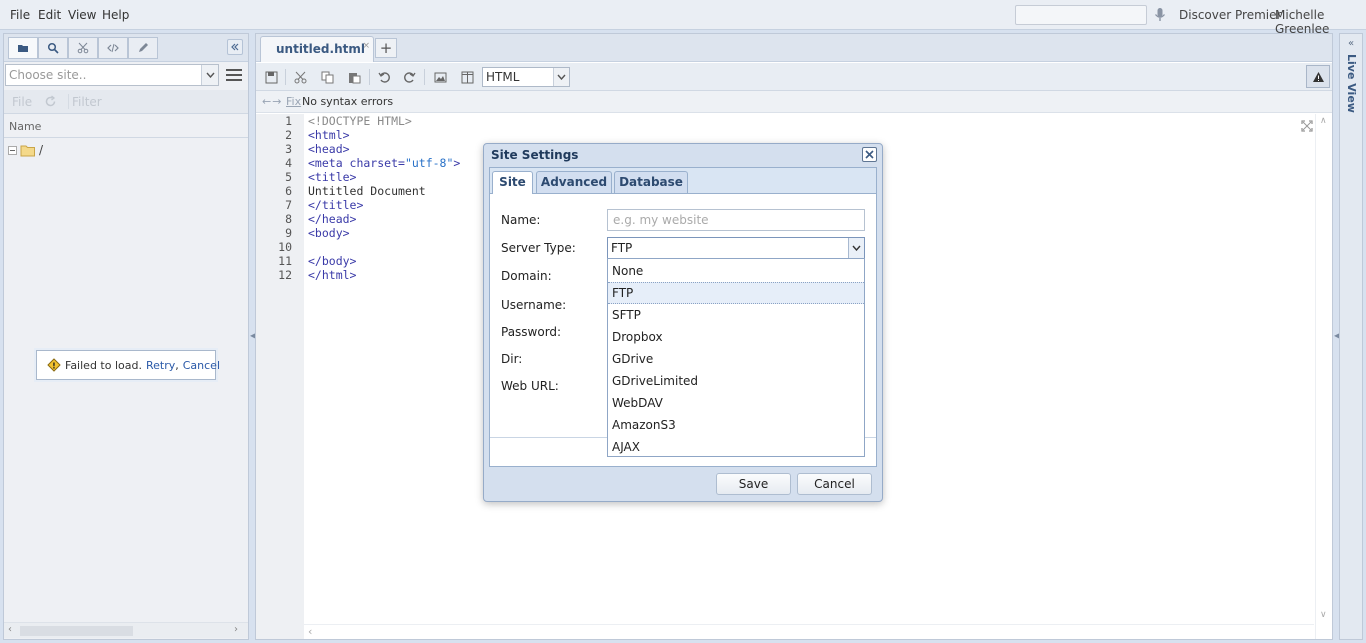 This screenshot has height=643, width=1366. Describe the element at coordinates (332, 219) in the screenshot. I see `code-line: </head>` at that location.